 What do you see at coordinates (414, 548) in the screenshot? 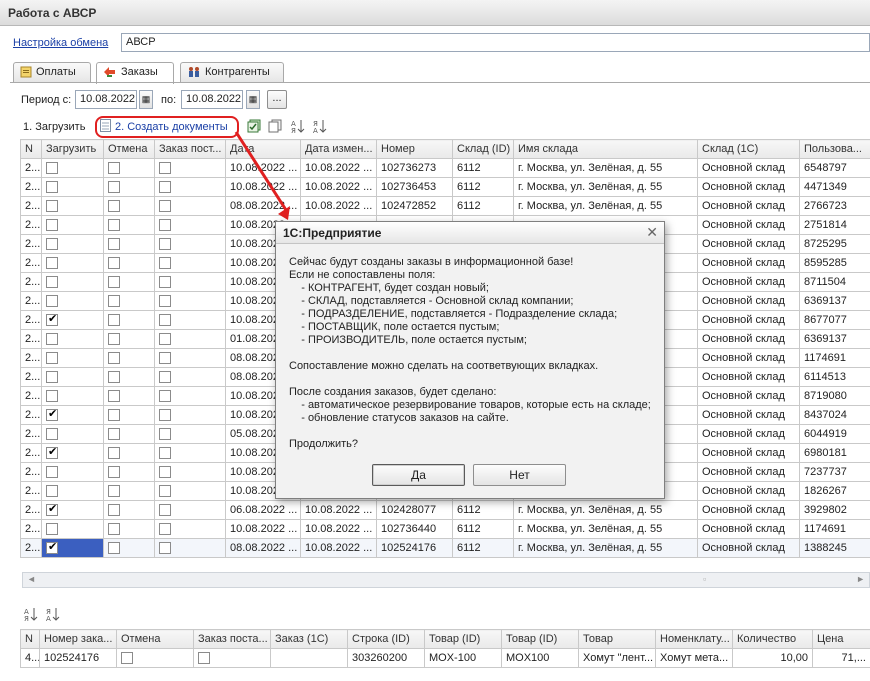
I see `number-cell: 102524176` at bounding box center [414, 548].